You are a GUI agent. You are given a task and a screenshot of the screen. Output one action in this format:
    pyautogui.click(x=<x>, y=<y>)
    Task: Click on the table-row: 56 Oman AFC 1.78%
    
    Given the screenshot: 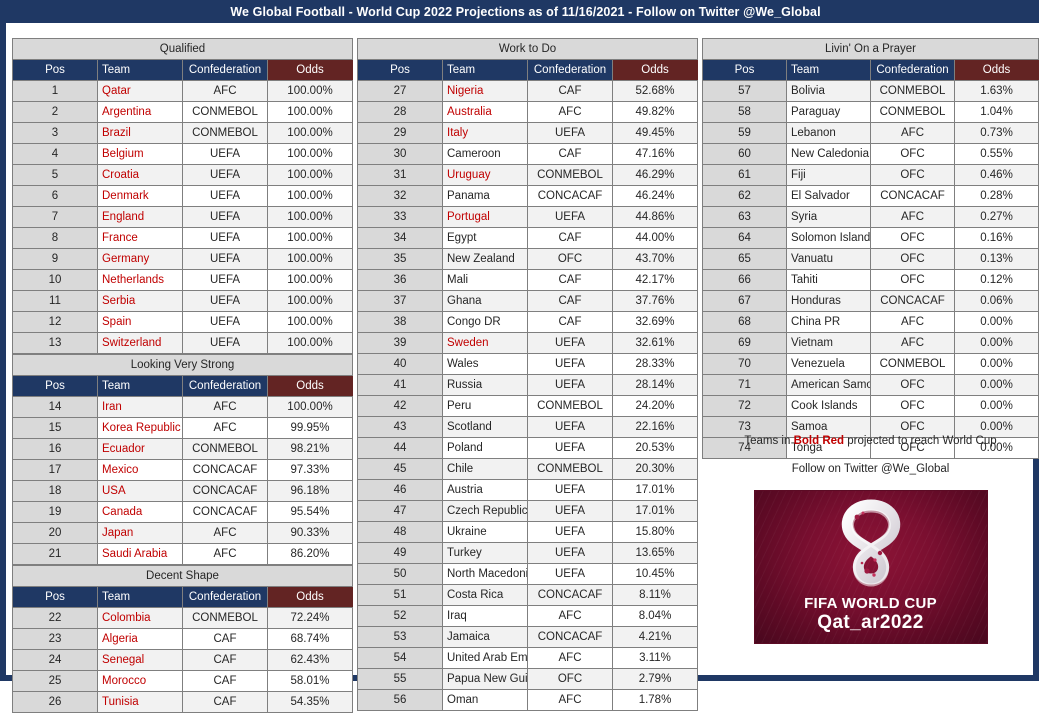 What is the action you would take?
    pyautogui.click(x=527, y=700)
    